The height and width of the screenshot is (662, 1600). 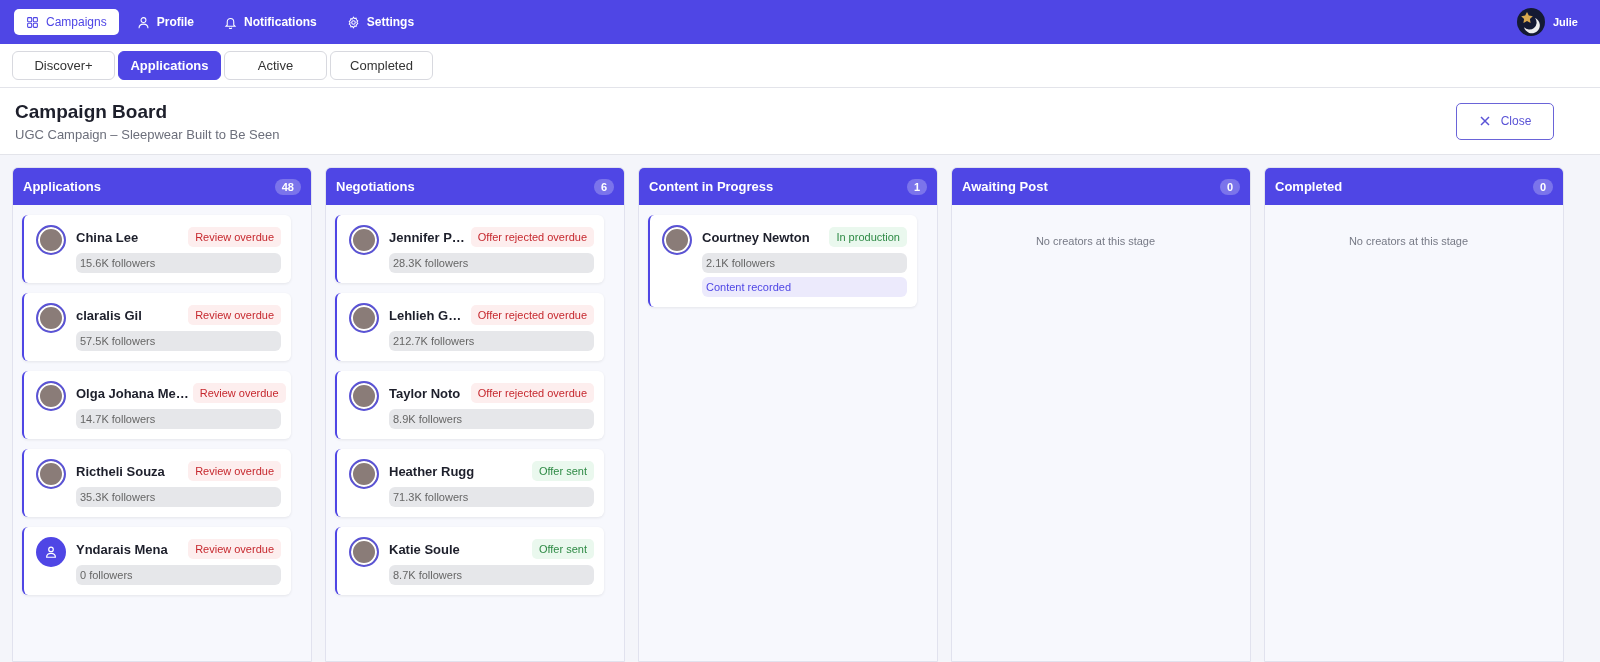 What do you see at coordinates (804, 263) in the screenshot?
I see `follower-count: 2.1K followers` at bounding box center [804, 263].